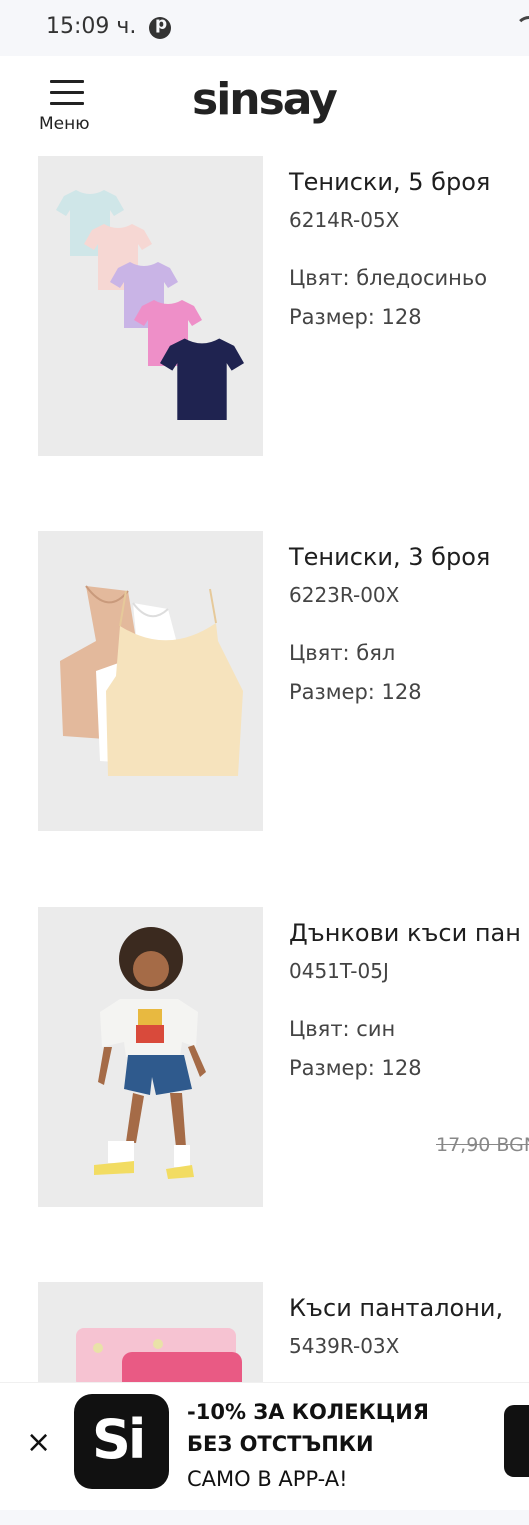 The width and height of the screenshot is (529, 1525). I want to click on tshirt-image, so click(202, 378).